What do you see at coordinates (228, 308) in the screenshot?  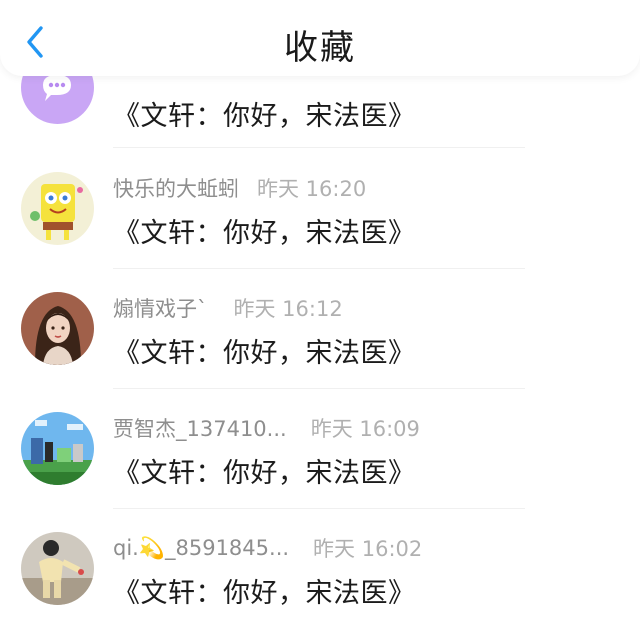 I see `item-meta: 煽情戏子` 昨天 16:12` at bounding box center [228, 308].